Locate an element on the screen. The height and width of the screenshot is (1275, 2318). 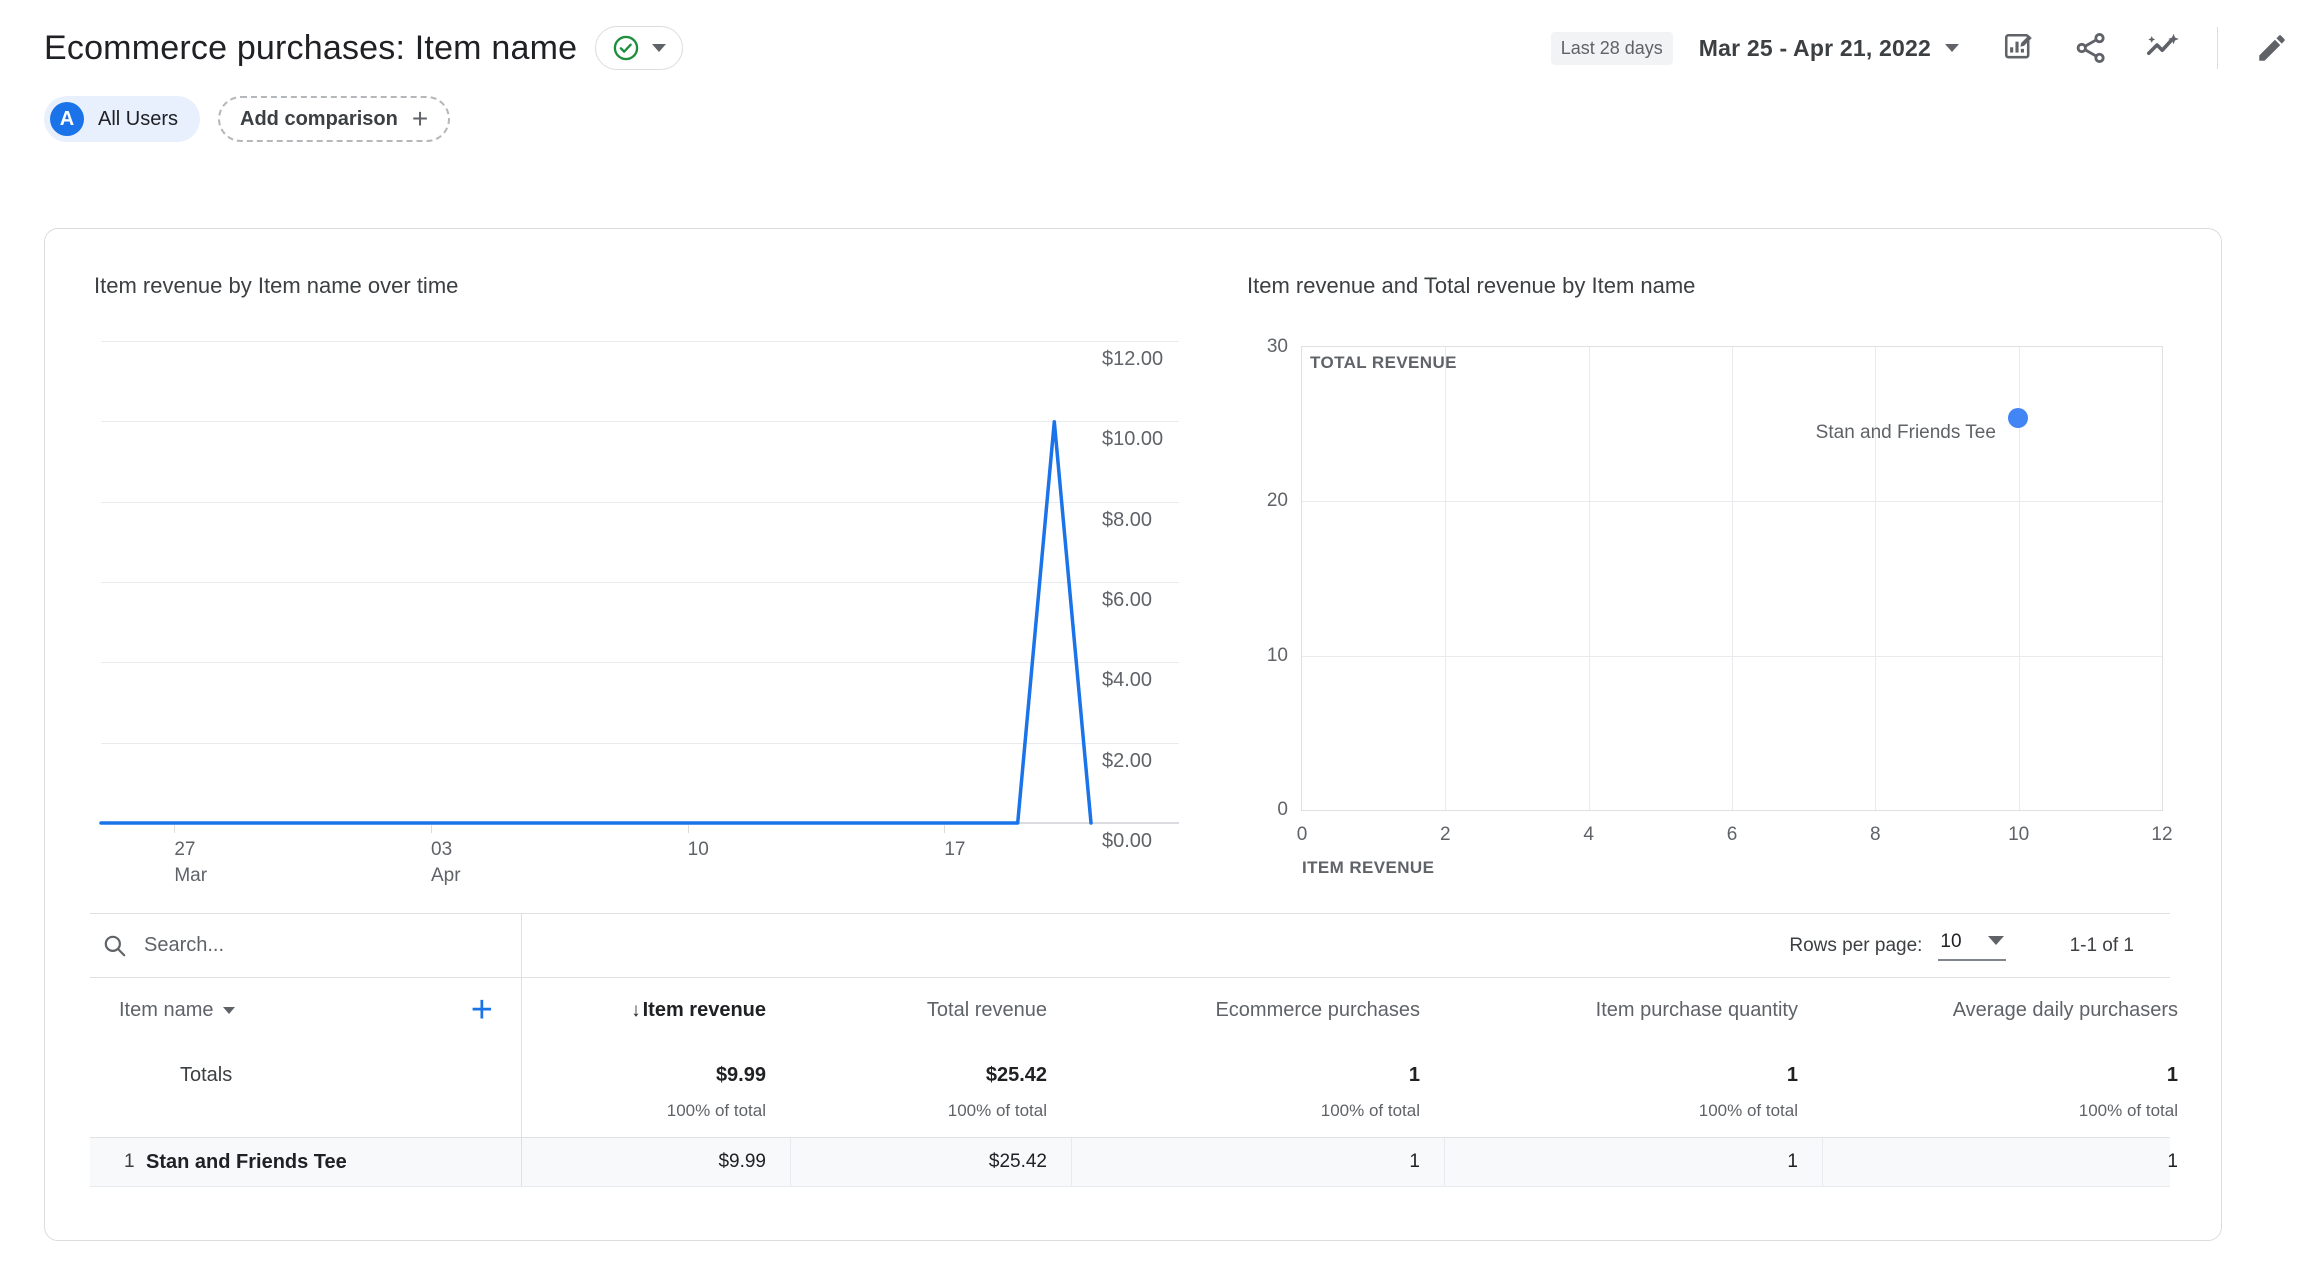
y-tick-label: $10.00 is located at coordinates (1133, 440).